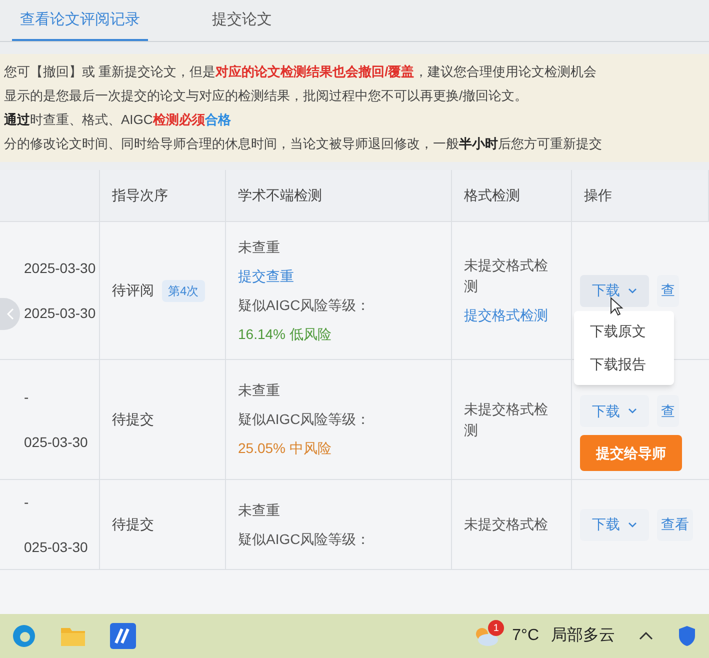  What do you see at coordinates (598, 195) in the screenshot?
I see `column-header: 操作` at bounding box center [598, 195].